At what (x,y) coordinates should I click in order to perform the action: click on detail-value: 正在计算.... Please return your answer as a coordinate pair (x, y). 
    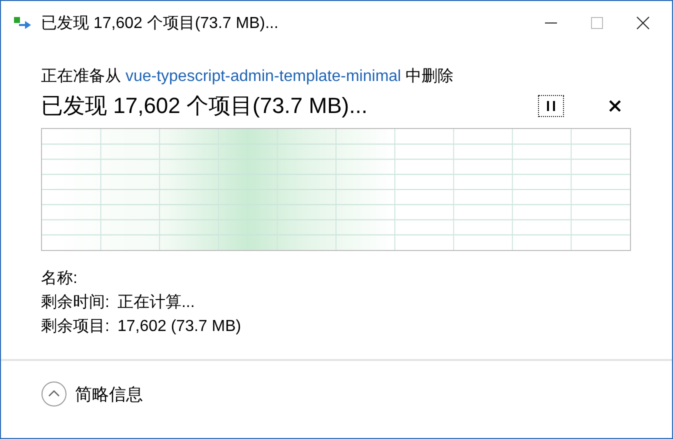
    Looking at the image, I should click on (156, 302).